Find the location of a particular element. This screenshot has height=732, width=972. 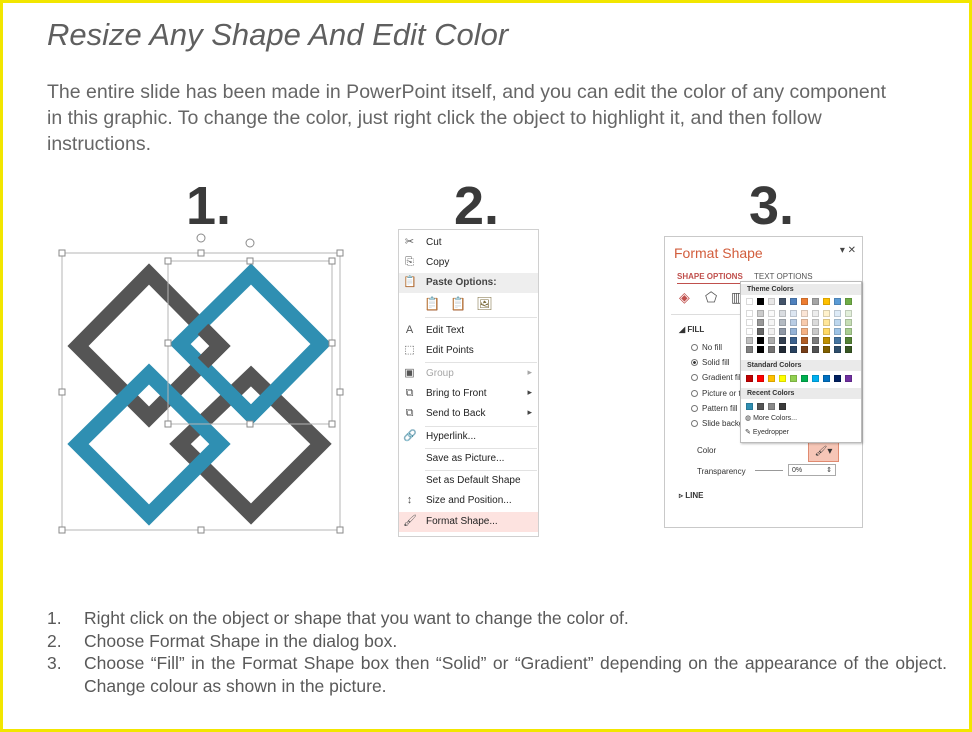

gray-square-top is located at coordinates (149, 345).